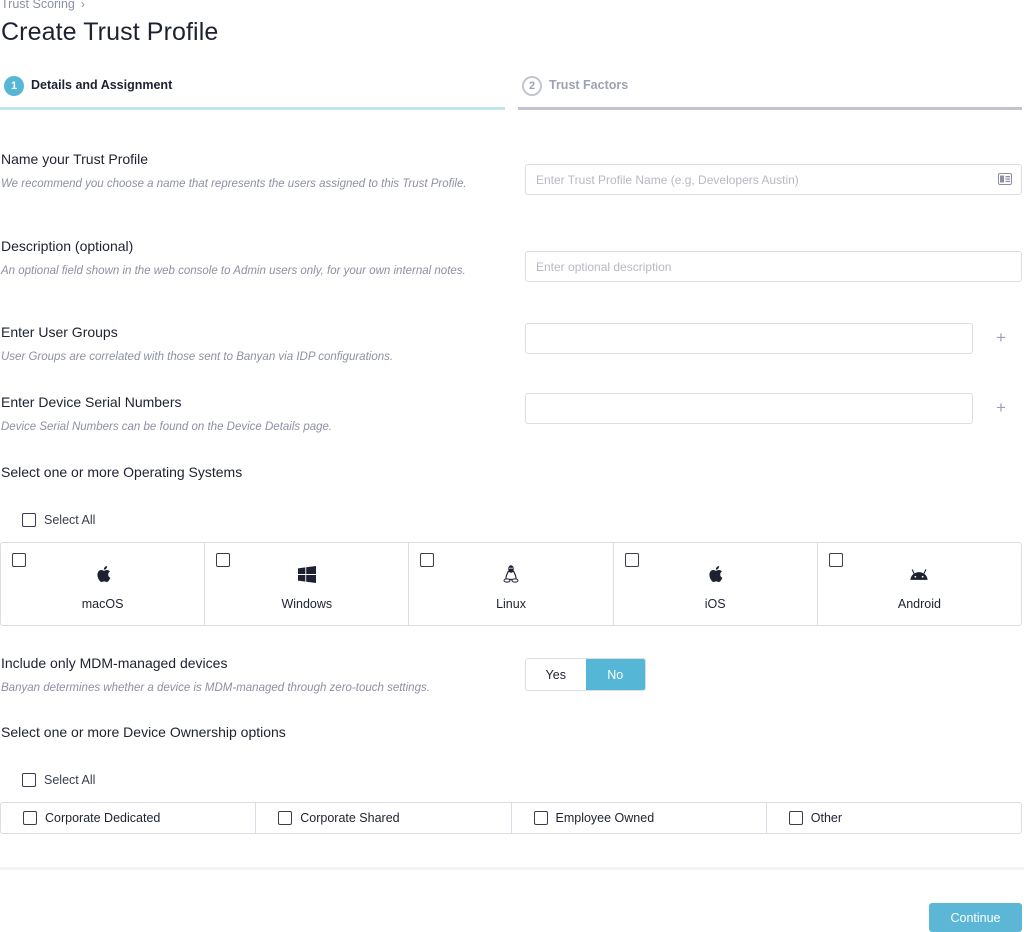  Describe the element at coordinates (826, 818) in the screenshot. I see `ownership-label: Other` at that location.